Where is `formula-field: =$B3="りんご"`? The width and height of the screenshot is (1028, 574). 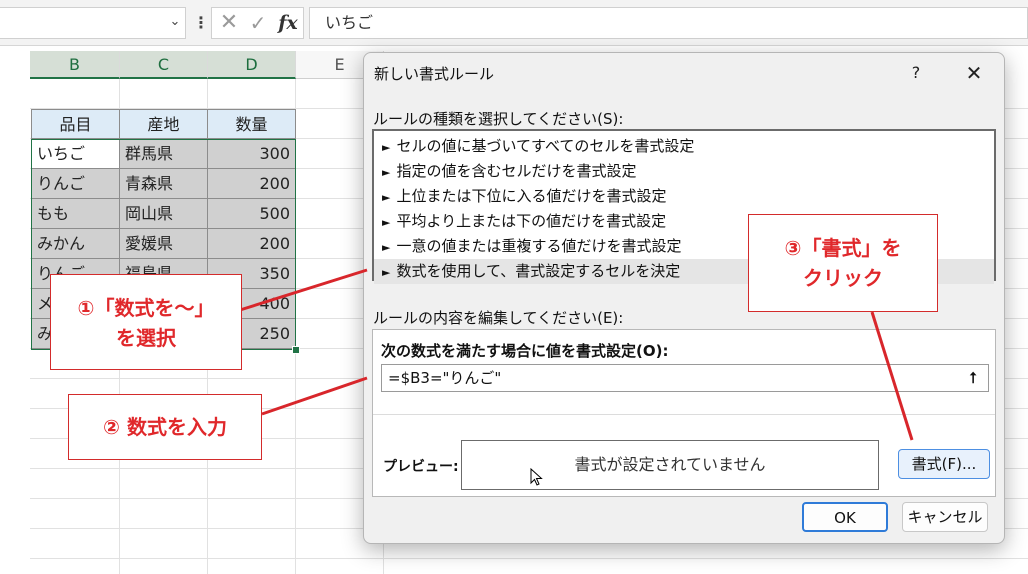
formula-field: =$B3="りんご" is located at coordinates (685, 378).